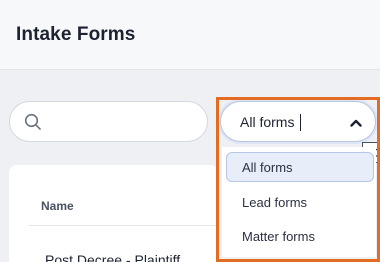 This screenshot has height=262, width=380. What do you see at coordinates (125, 122) in the screenshot?
I see `search-input` at bounding box center [125, 122].